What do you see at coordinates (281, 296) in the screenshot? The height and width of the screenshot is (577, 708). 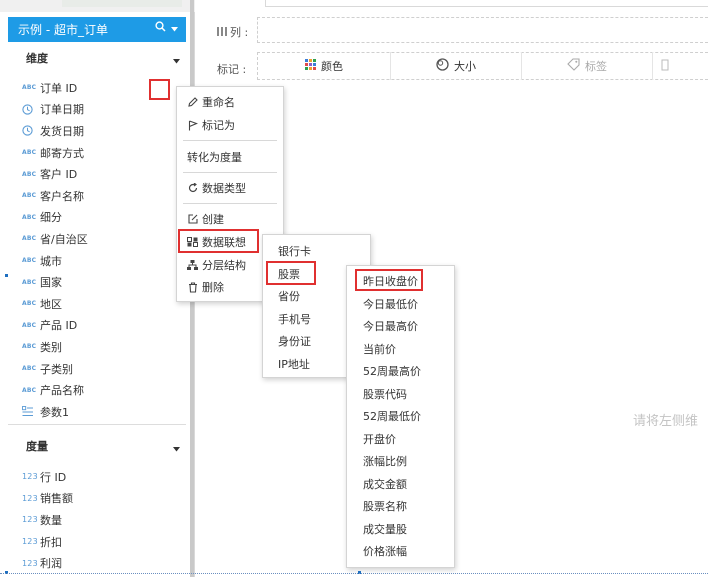 I see `submenu-item: 省份` at bounding box center [281, 296].